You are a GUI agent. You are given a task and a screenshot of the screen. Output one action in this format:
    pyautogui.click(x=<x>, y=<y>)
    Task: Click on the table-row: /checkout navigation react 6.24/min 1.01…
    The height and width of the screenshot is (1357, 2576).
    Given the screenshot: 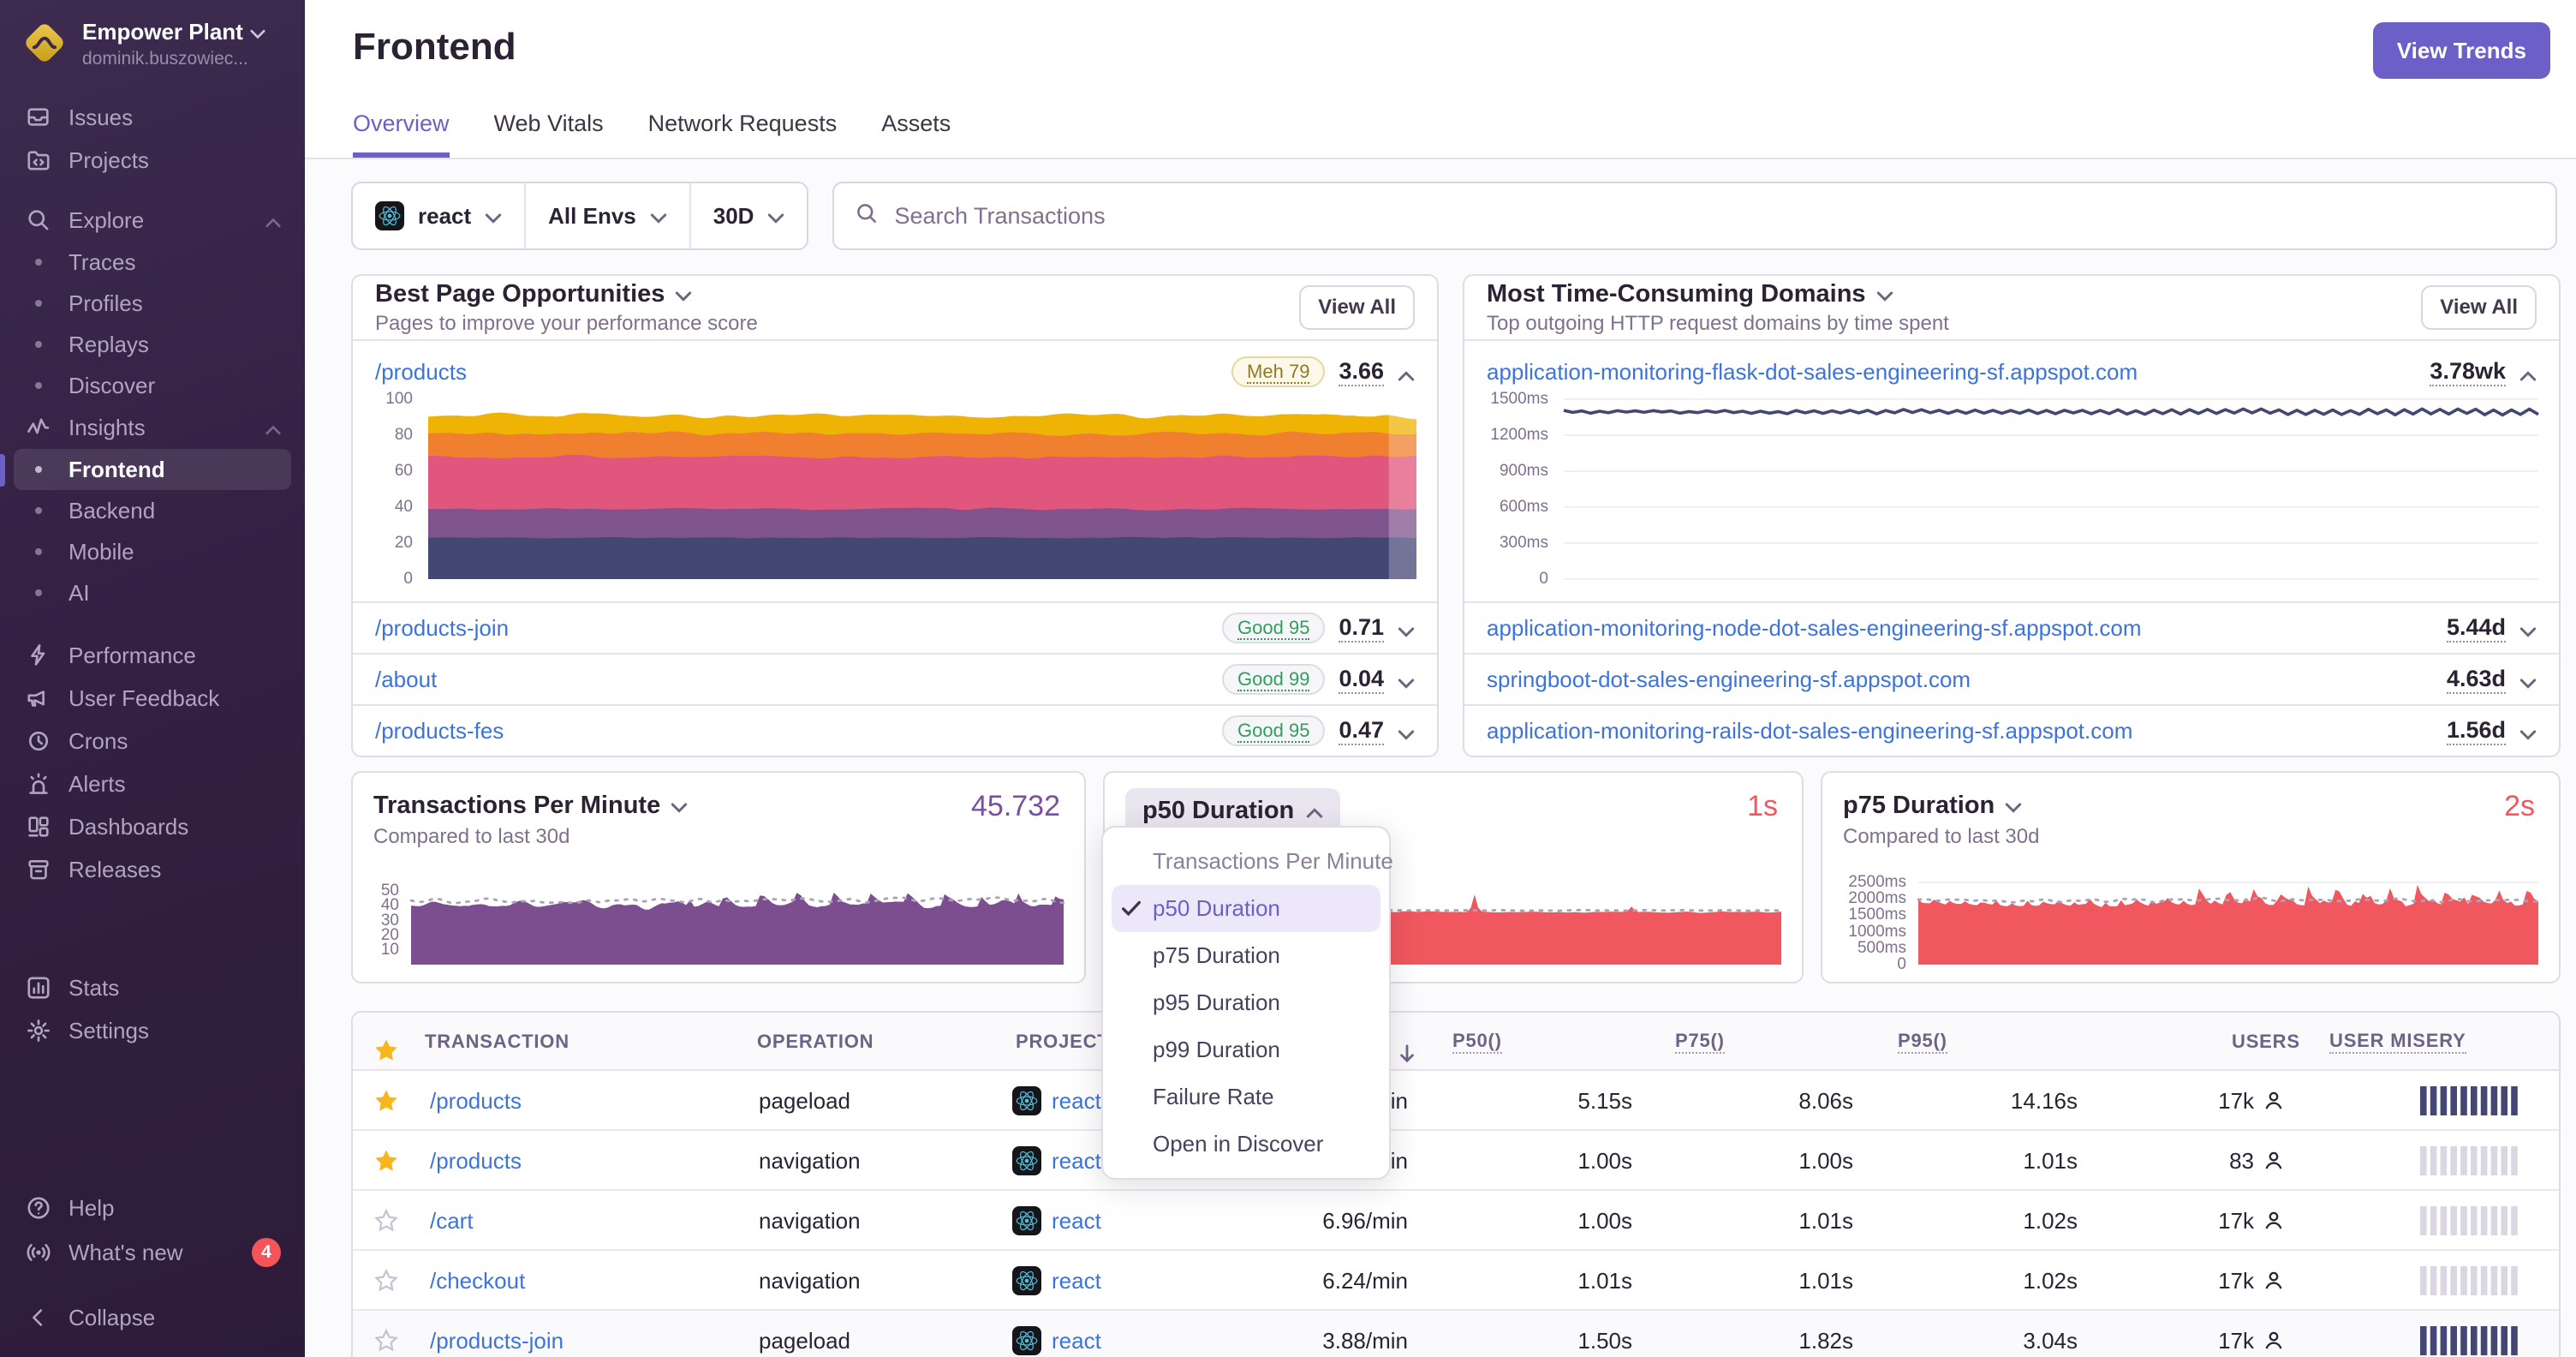 What is the action you would take?
    pyautogui.click(x=1456, y=1281)
    